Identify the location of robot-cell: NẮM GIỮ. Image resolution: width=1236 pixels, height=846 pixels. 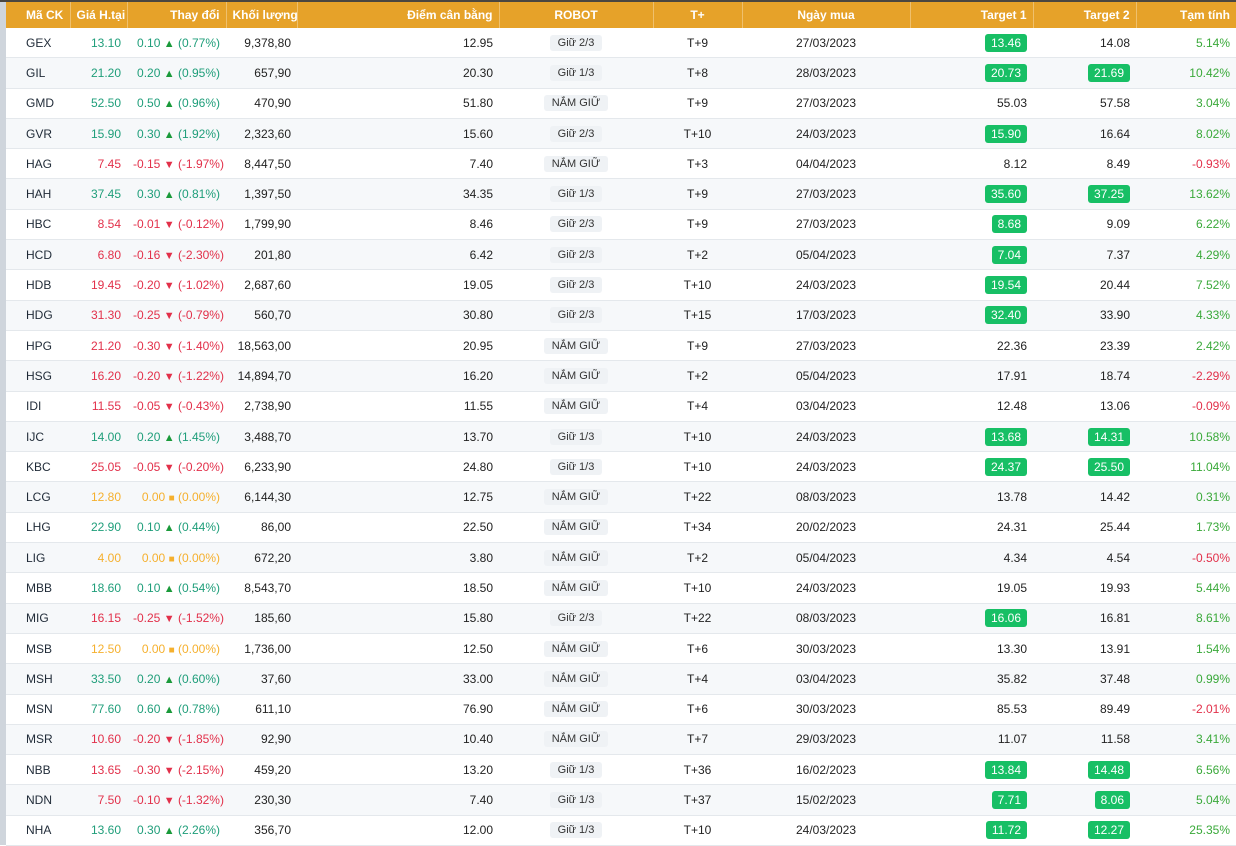
(576, 588).